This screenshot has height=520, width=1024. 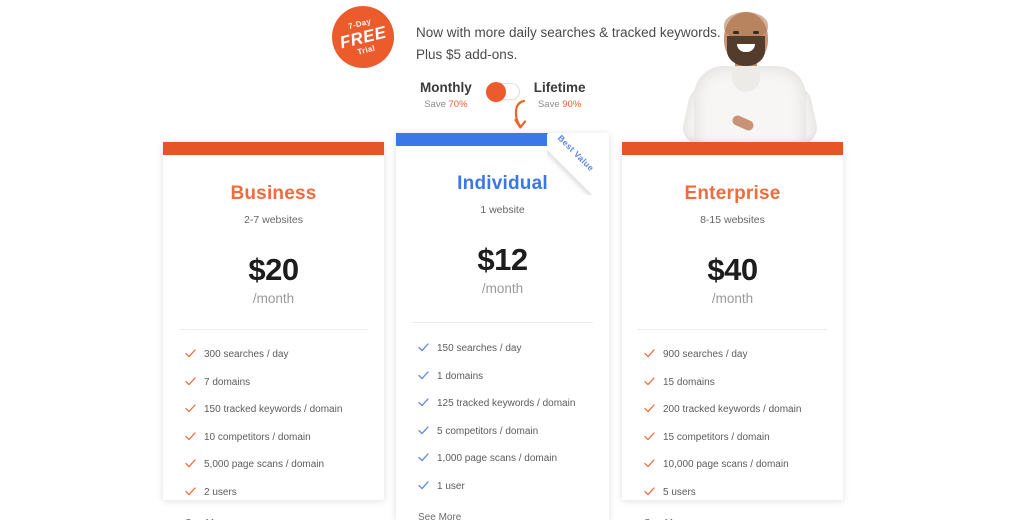 I want to click on feature-label: 5,000 page scans / domain, so click(x=264, y=464).